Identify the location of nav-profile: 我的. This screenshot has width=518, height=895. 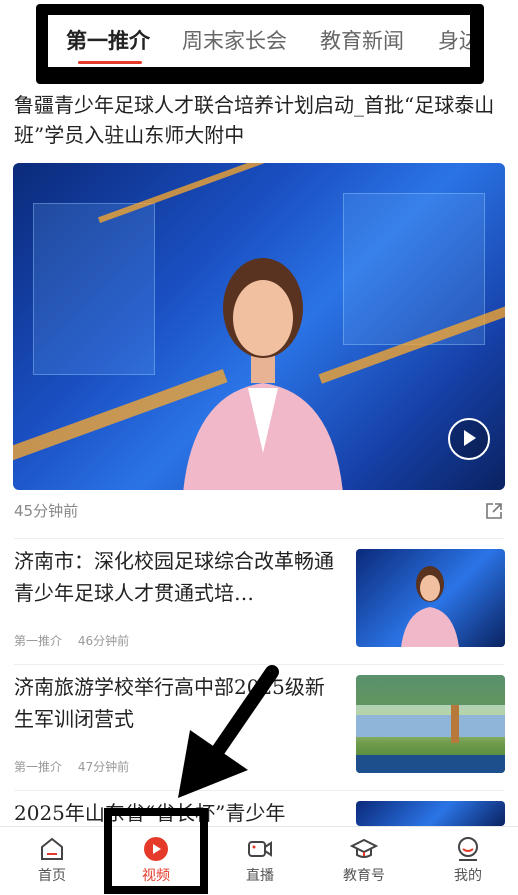
(467, 861).